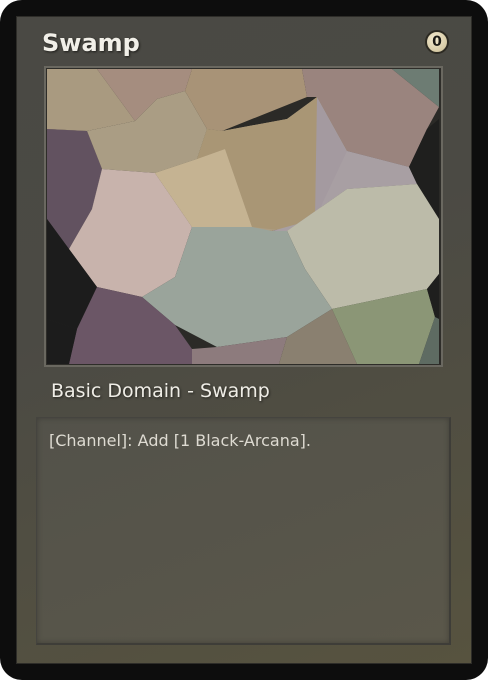  What do you see at coordinates (160, 391) in the screenshot?
I see `card-type-line: Basic Domain - Swamp` at bounding box center [160, 391].